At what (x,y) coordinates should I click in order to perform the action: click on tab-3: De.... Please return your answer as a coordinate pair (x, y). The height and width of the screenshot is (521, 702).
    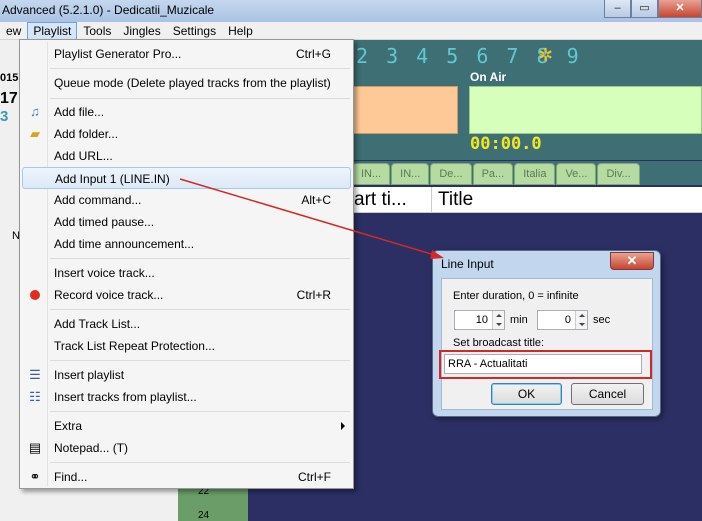
    Looking at the image, I should click on (451, 174).